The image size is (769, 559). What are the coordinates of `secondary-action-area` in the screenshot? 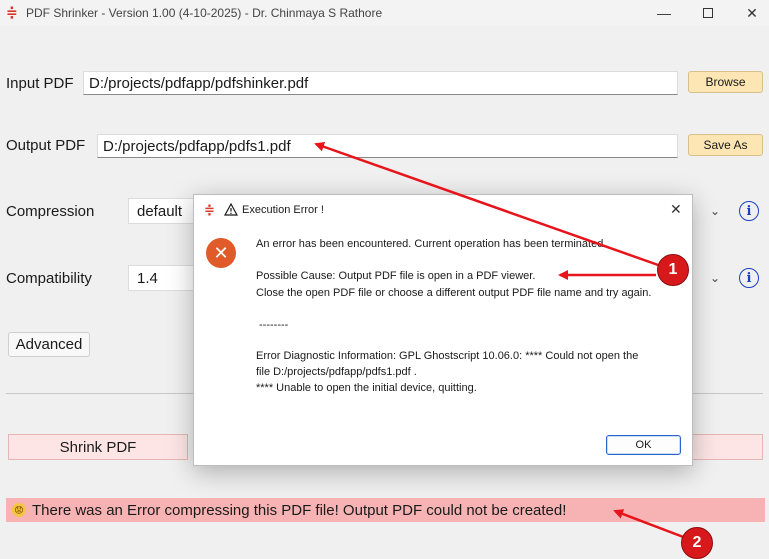 It's located at (726, 447).